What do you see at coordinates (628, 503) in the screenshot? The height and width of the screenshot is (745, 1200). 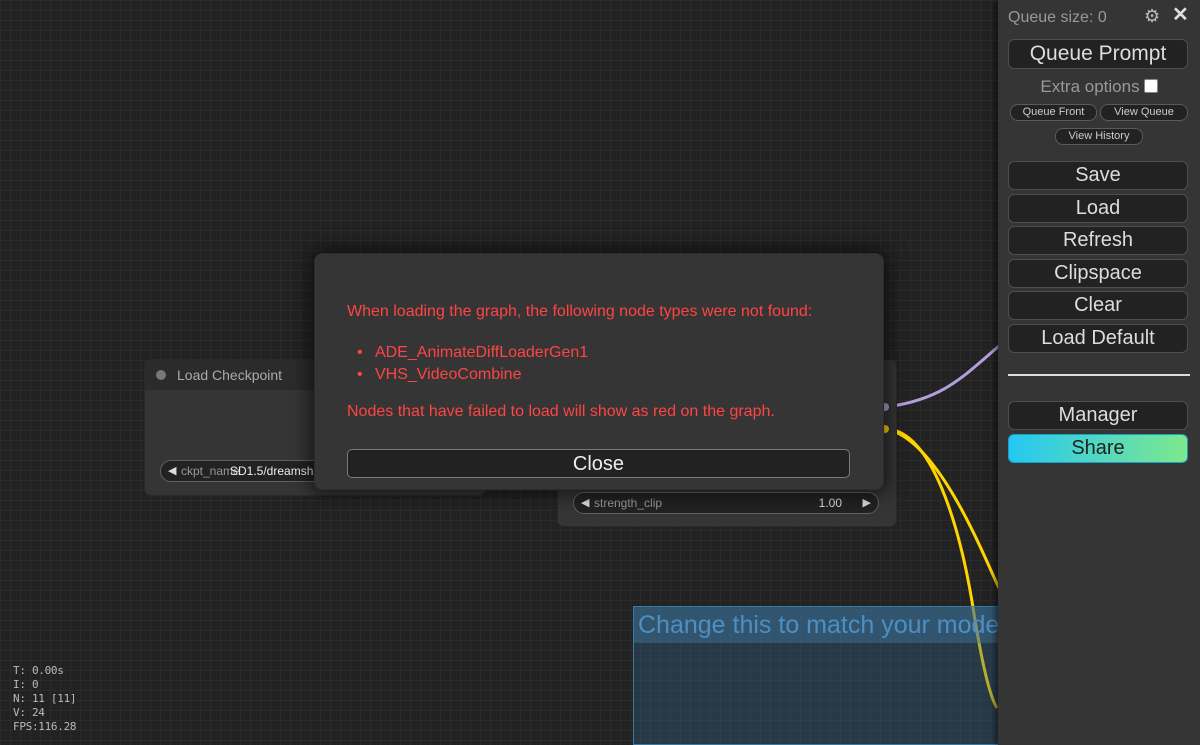 I see `widget-label: strength_clip` at bounding box center [628, 503].